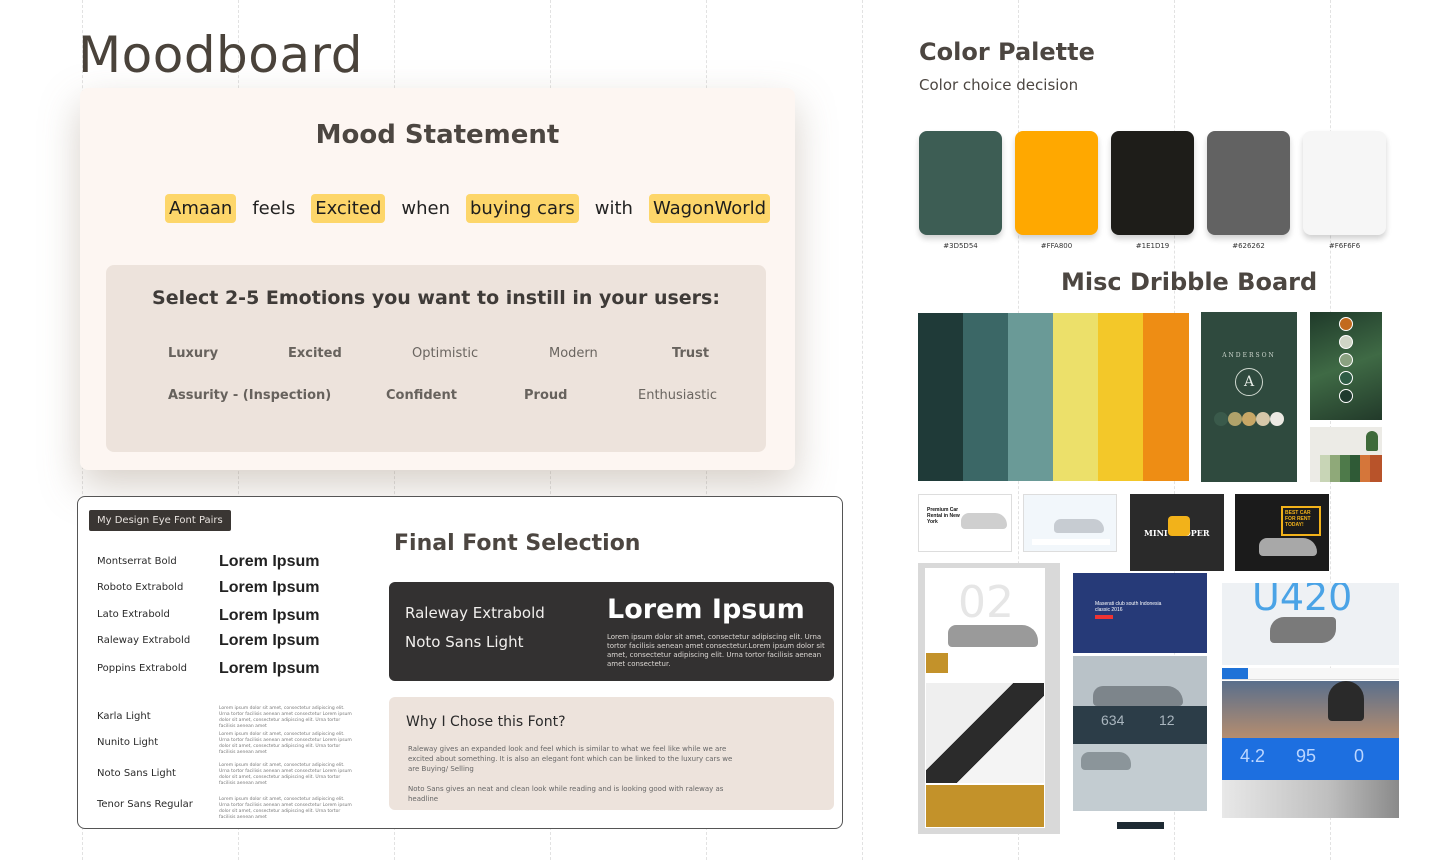 The height and width of the screenshot is (860, 1440). What do you see at coordinates (220, 55) in the screenshot?
I see `page-title: Moodboard` at bounding box center [220, 55].